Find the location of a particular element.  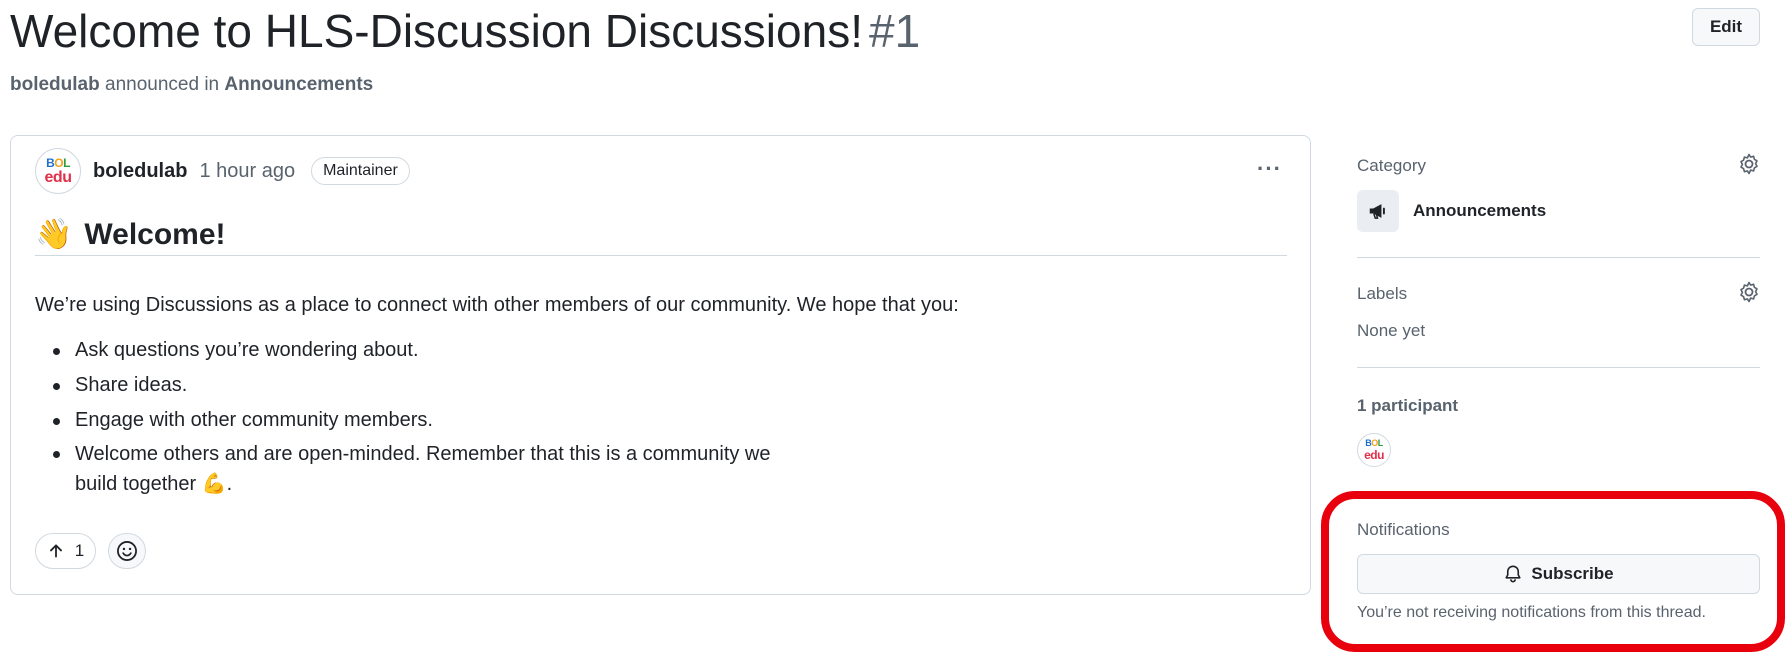

discussion-byline: boledulab announced in Announcements is located at coordinates (191, 85).